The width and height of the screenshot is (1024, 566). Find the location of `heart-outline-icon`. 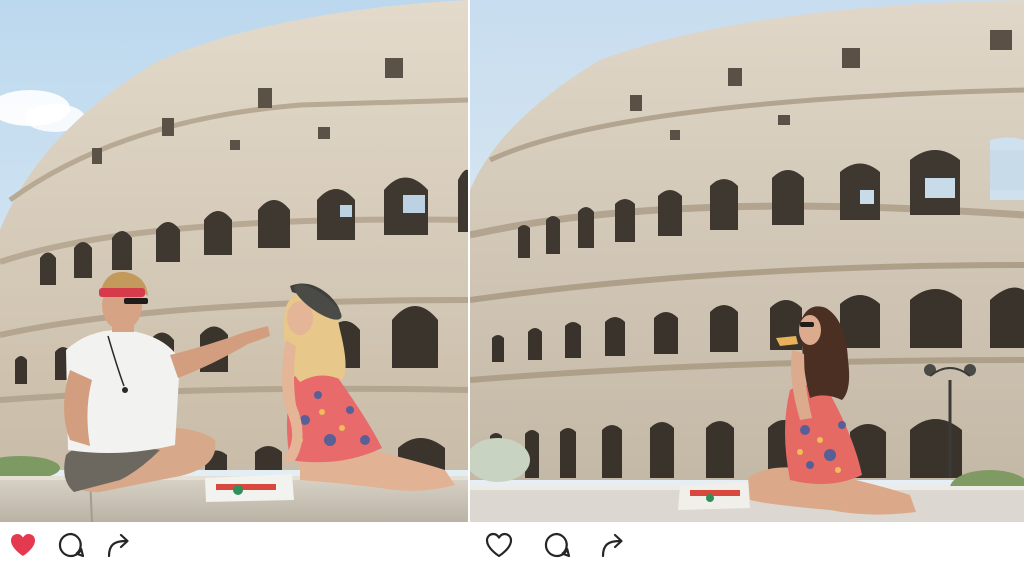

heart-outline-icon is located at coordinates (499, 545).